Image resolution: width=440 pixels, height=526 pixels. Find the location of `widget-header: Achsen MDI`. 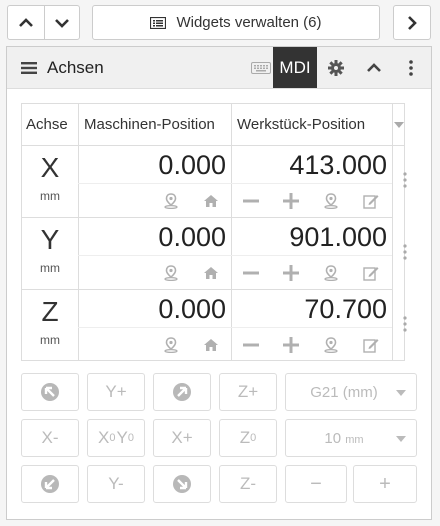

widget-header: Achsen MDI is located at coordinates (219, 68).